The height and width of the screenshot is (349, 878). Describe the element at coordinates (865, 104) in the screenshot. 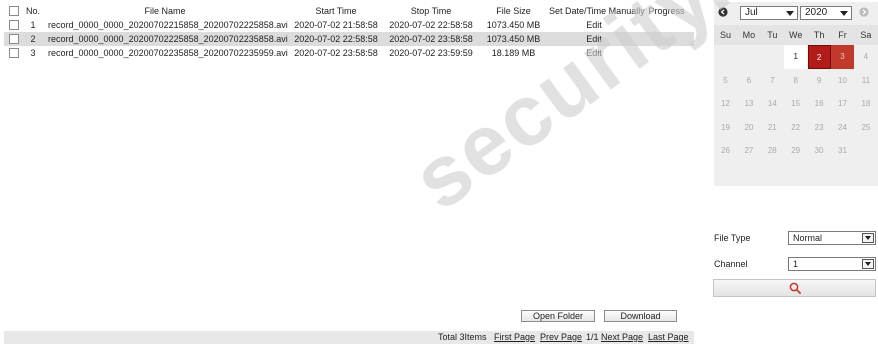

I see `calendar-day: 18` at that location.